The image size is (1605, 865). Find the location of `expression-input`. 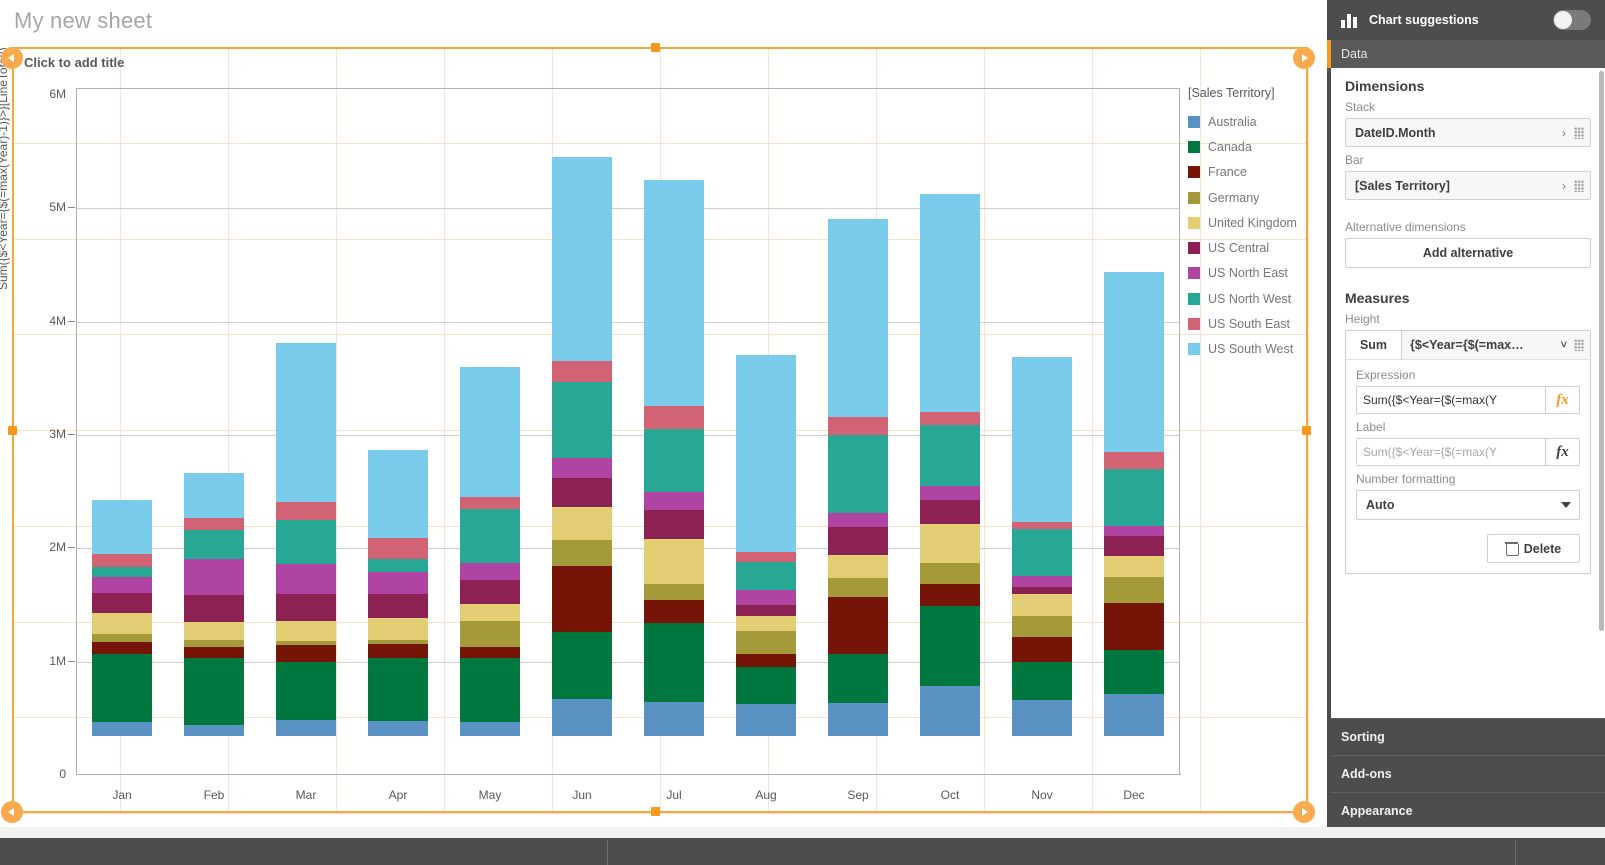

expression-input is located at coordinates (1451, 400).